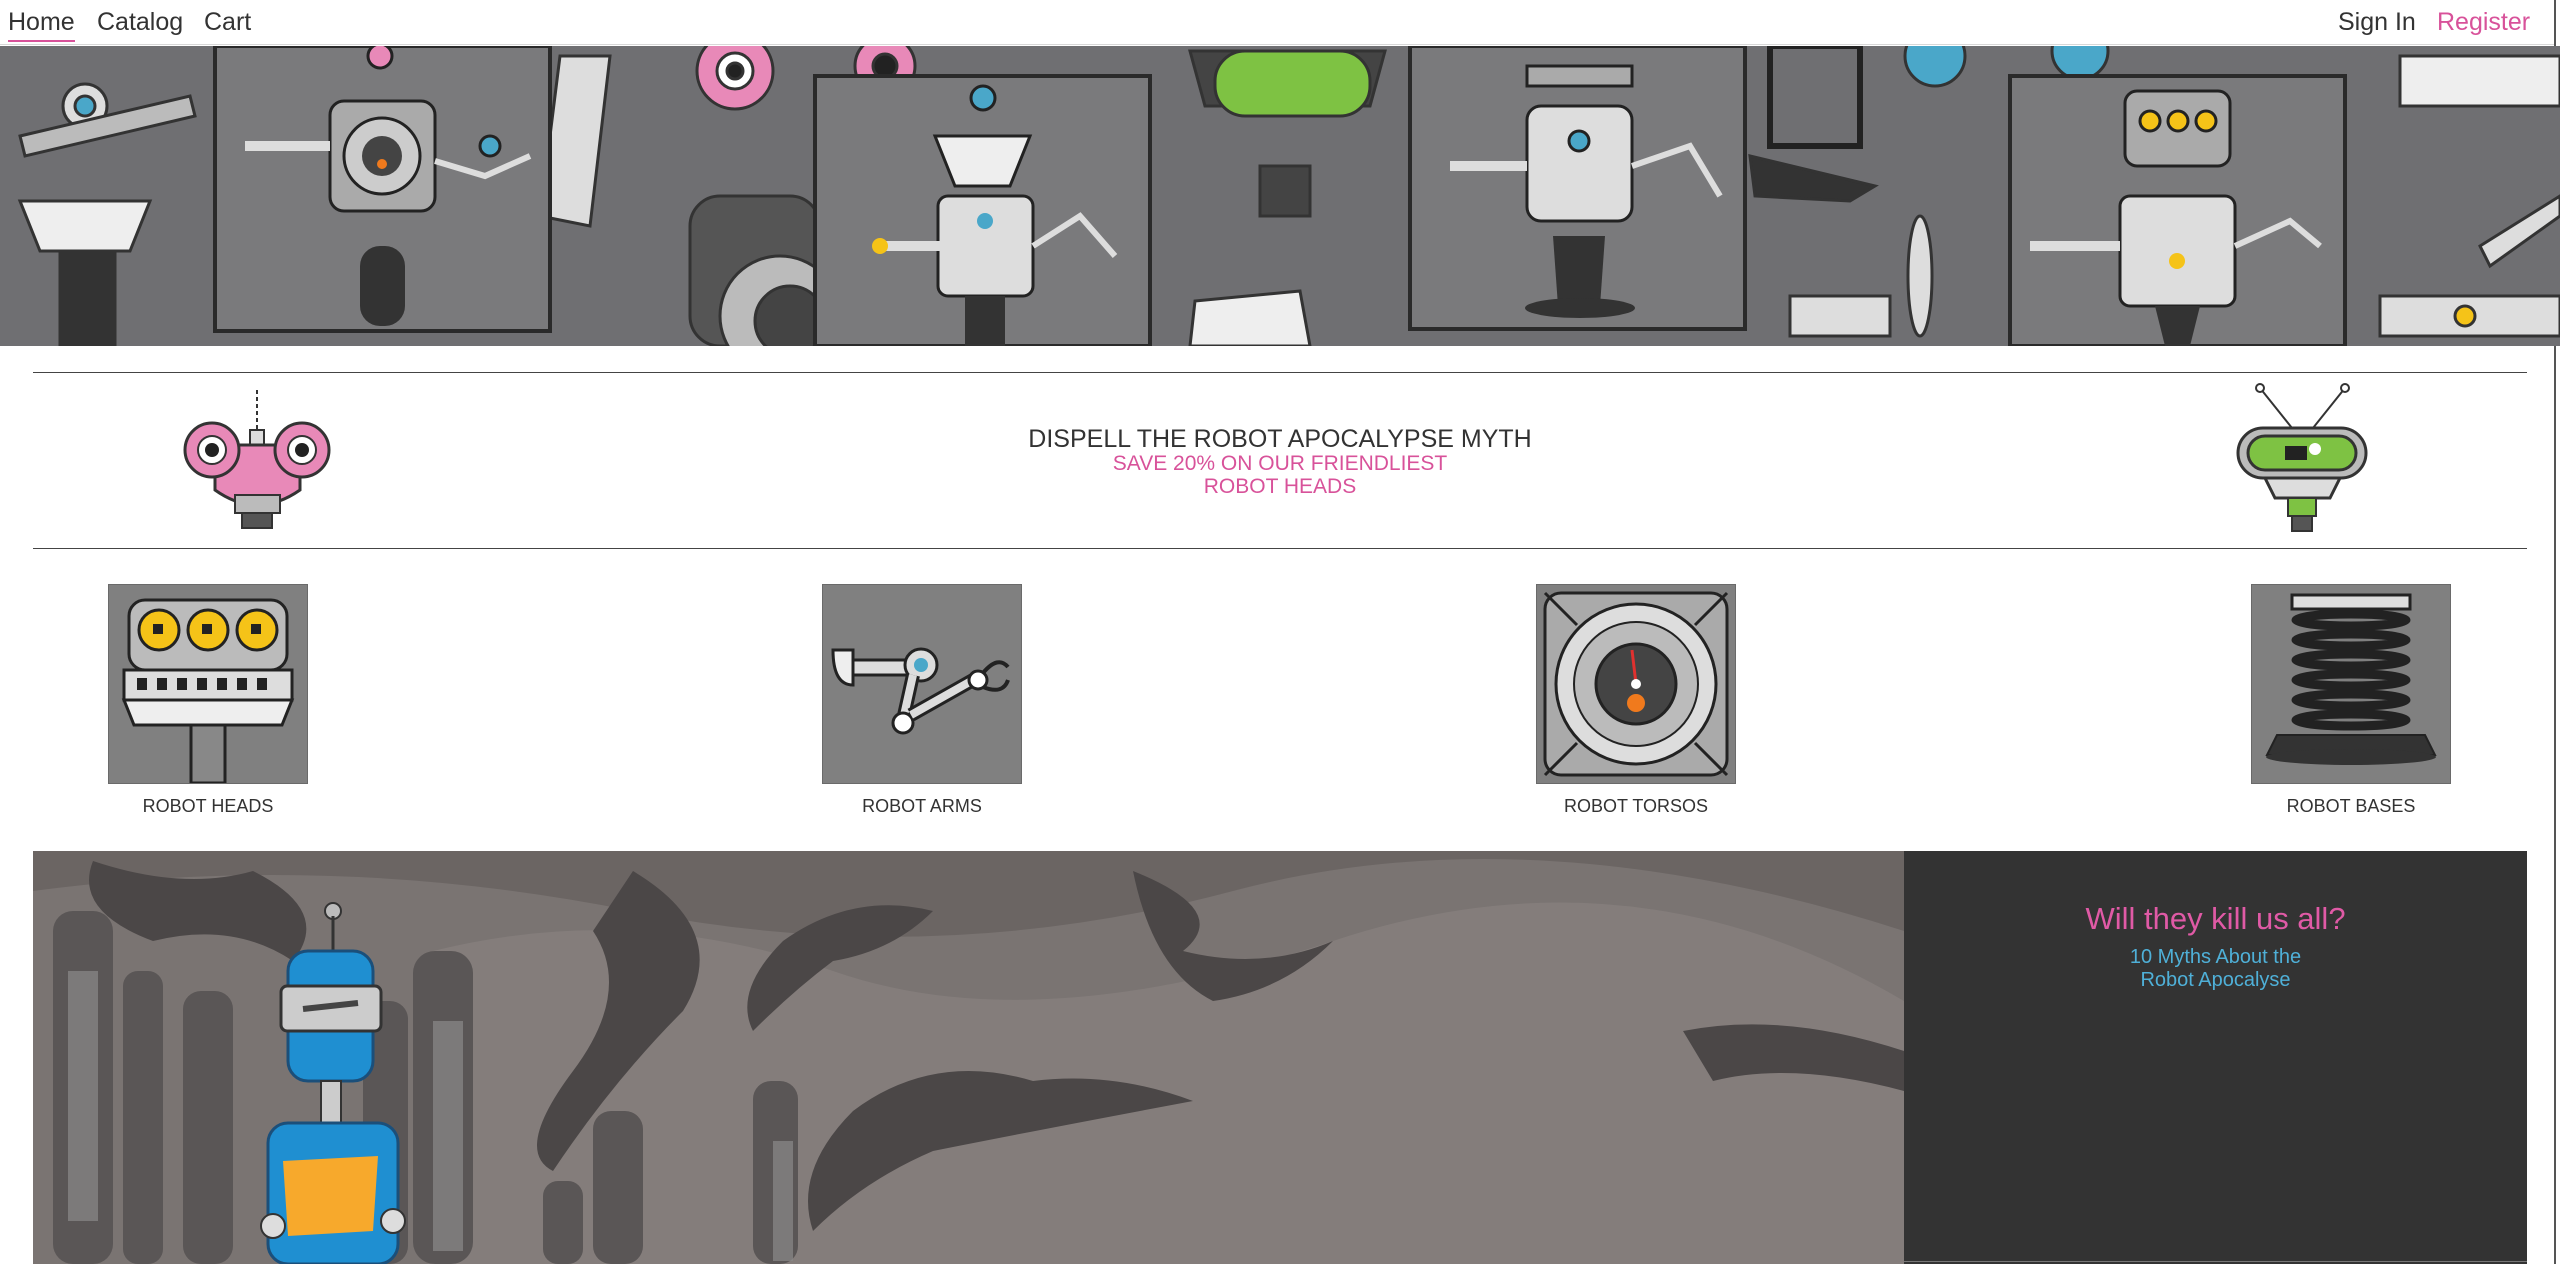 This screenshot has height=1264, width=2560. Describe the element at coordinates (1280, 548) in the screenshot. I see `promo-bottom-rule` at that location.